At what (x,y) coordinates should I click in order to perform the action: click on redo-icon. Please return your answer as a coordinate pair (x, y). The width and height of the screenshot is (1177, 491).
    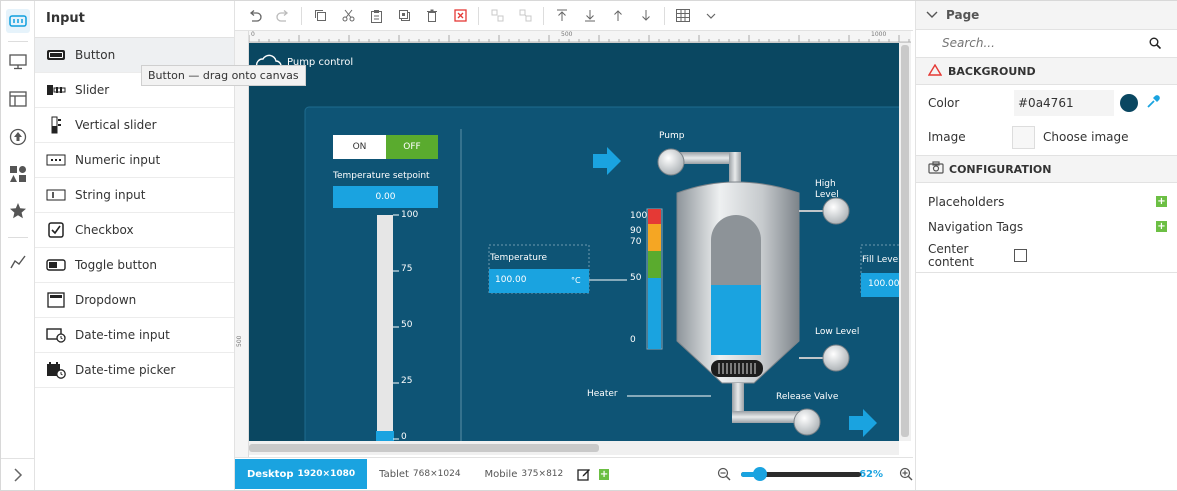
    Looking at the image, I should click on (283, 16).